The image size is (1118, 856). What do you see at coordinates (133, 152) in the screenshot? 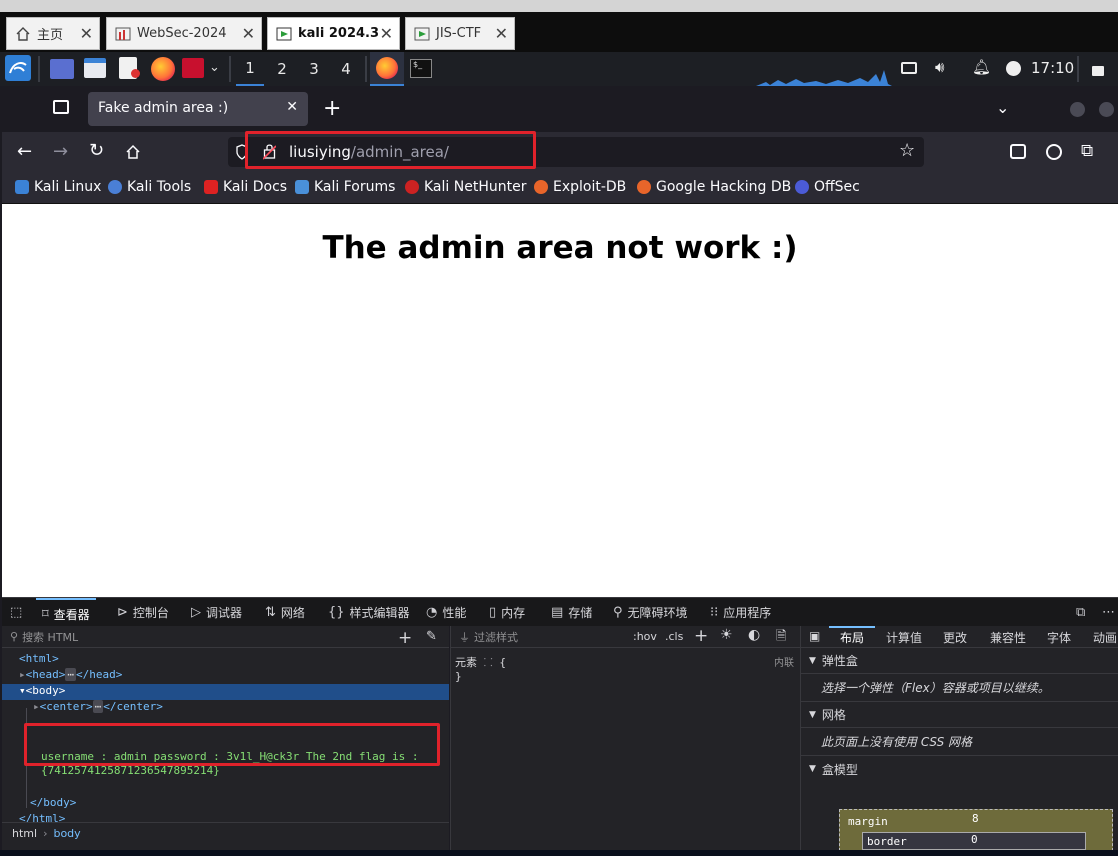
I see `home-icon` at bounding box center [133, 152].